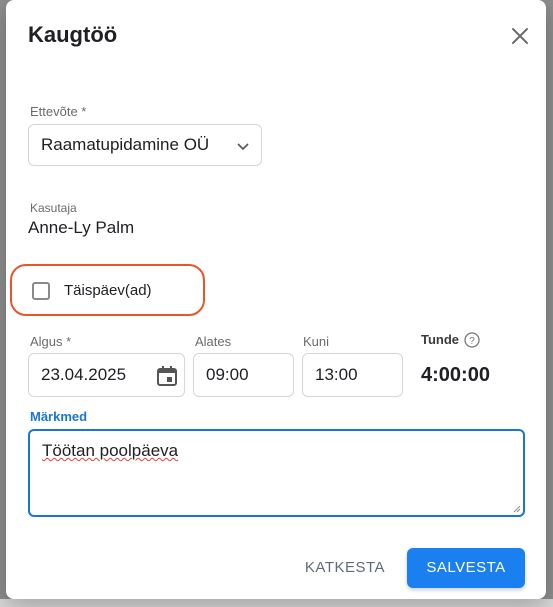 This screenshot has height=607, width=553. What do you see at coordinates (516, 508) in the screenshot?
I see `resize-handle` at bounding box center [516, 508].